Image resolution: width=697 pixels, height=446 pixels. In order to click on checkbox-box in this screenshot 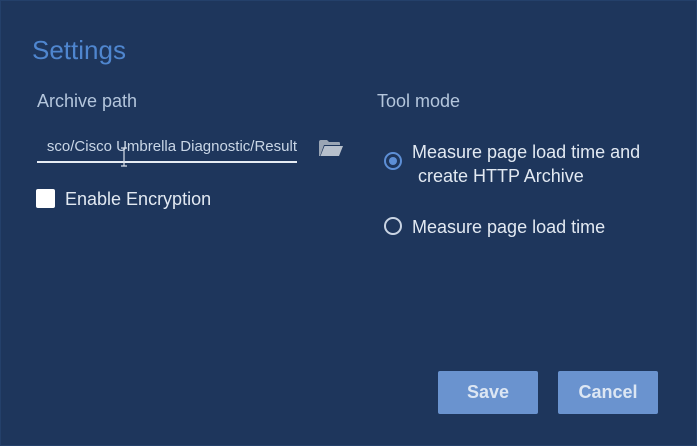, I will do `click(45, 198)`.